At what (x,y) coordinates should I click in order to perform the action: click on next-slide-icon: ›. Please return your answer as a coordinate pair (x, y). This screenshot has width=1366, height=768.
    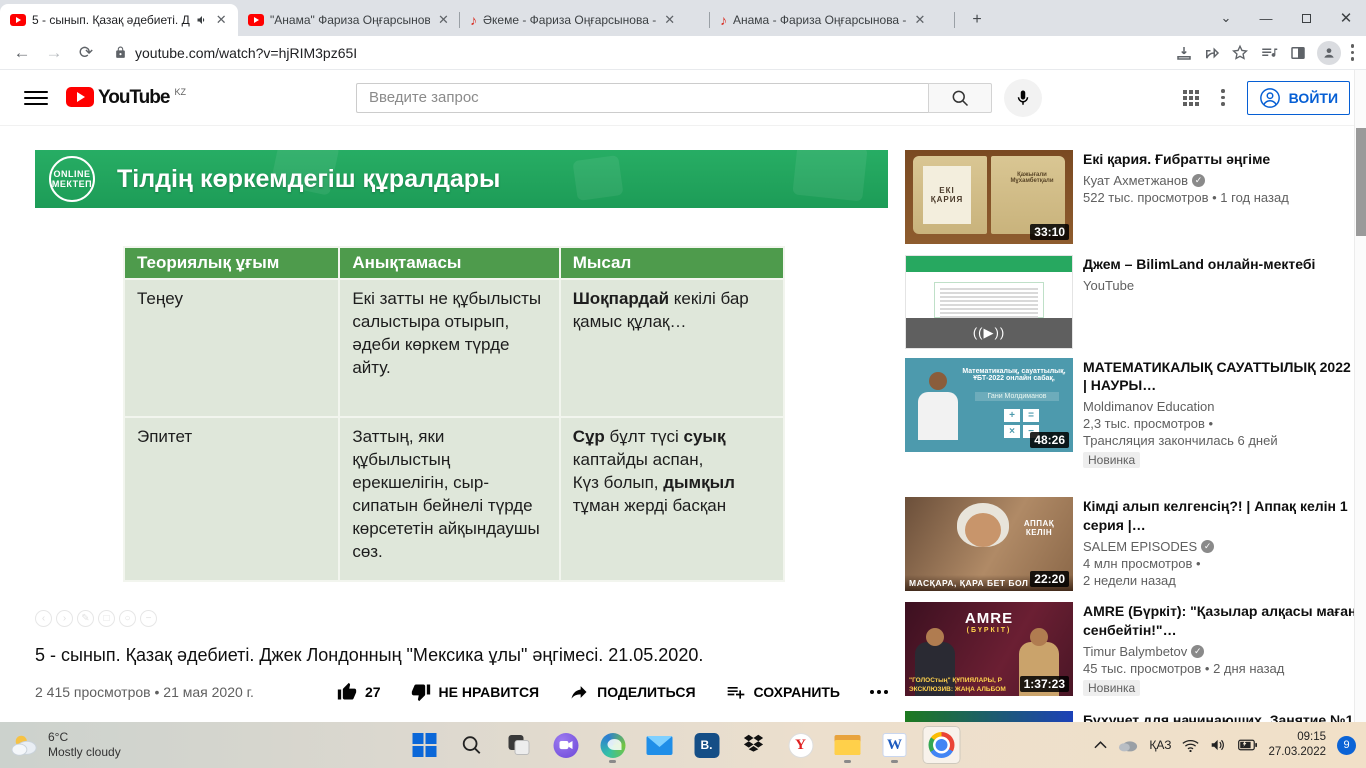
    Looking at the image, I should click on (64, 618).